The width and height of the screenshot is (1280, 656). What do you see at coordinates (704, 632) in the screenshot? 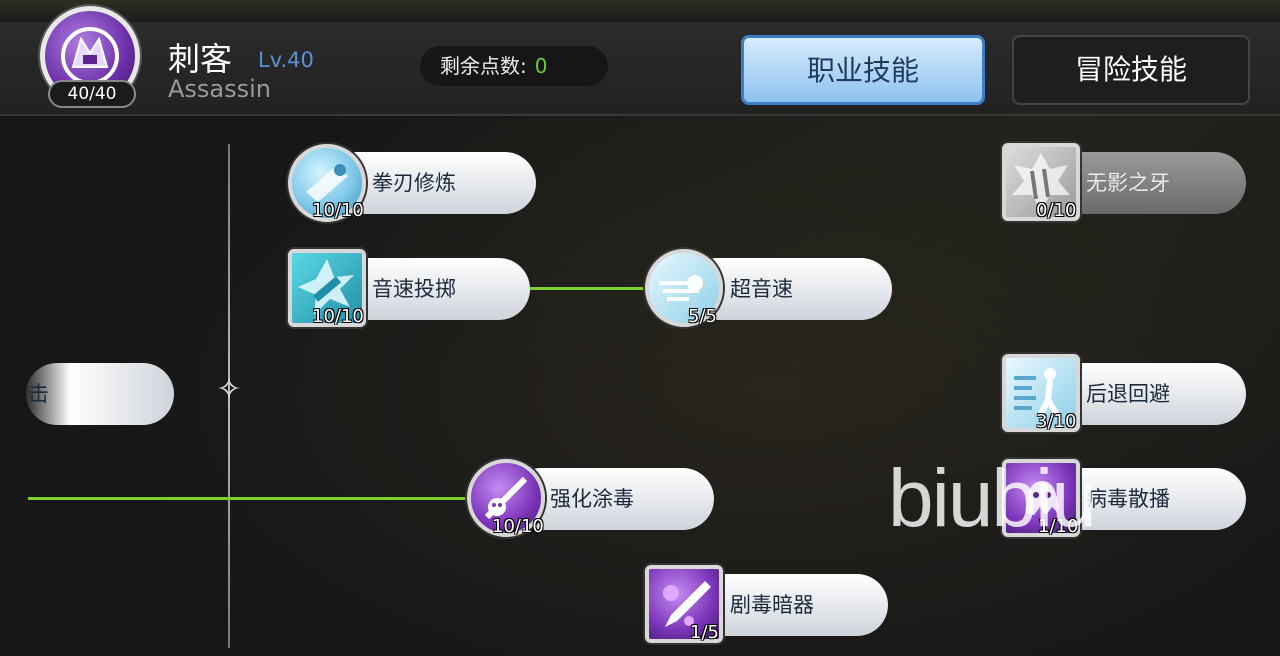
I see `skill-level: 1/5` at bounding box center [704, 632].